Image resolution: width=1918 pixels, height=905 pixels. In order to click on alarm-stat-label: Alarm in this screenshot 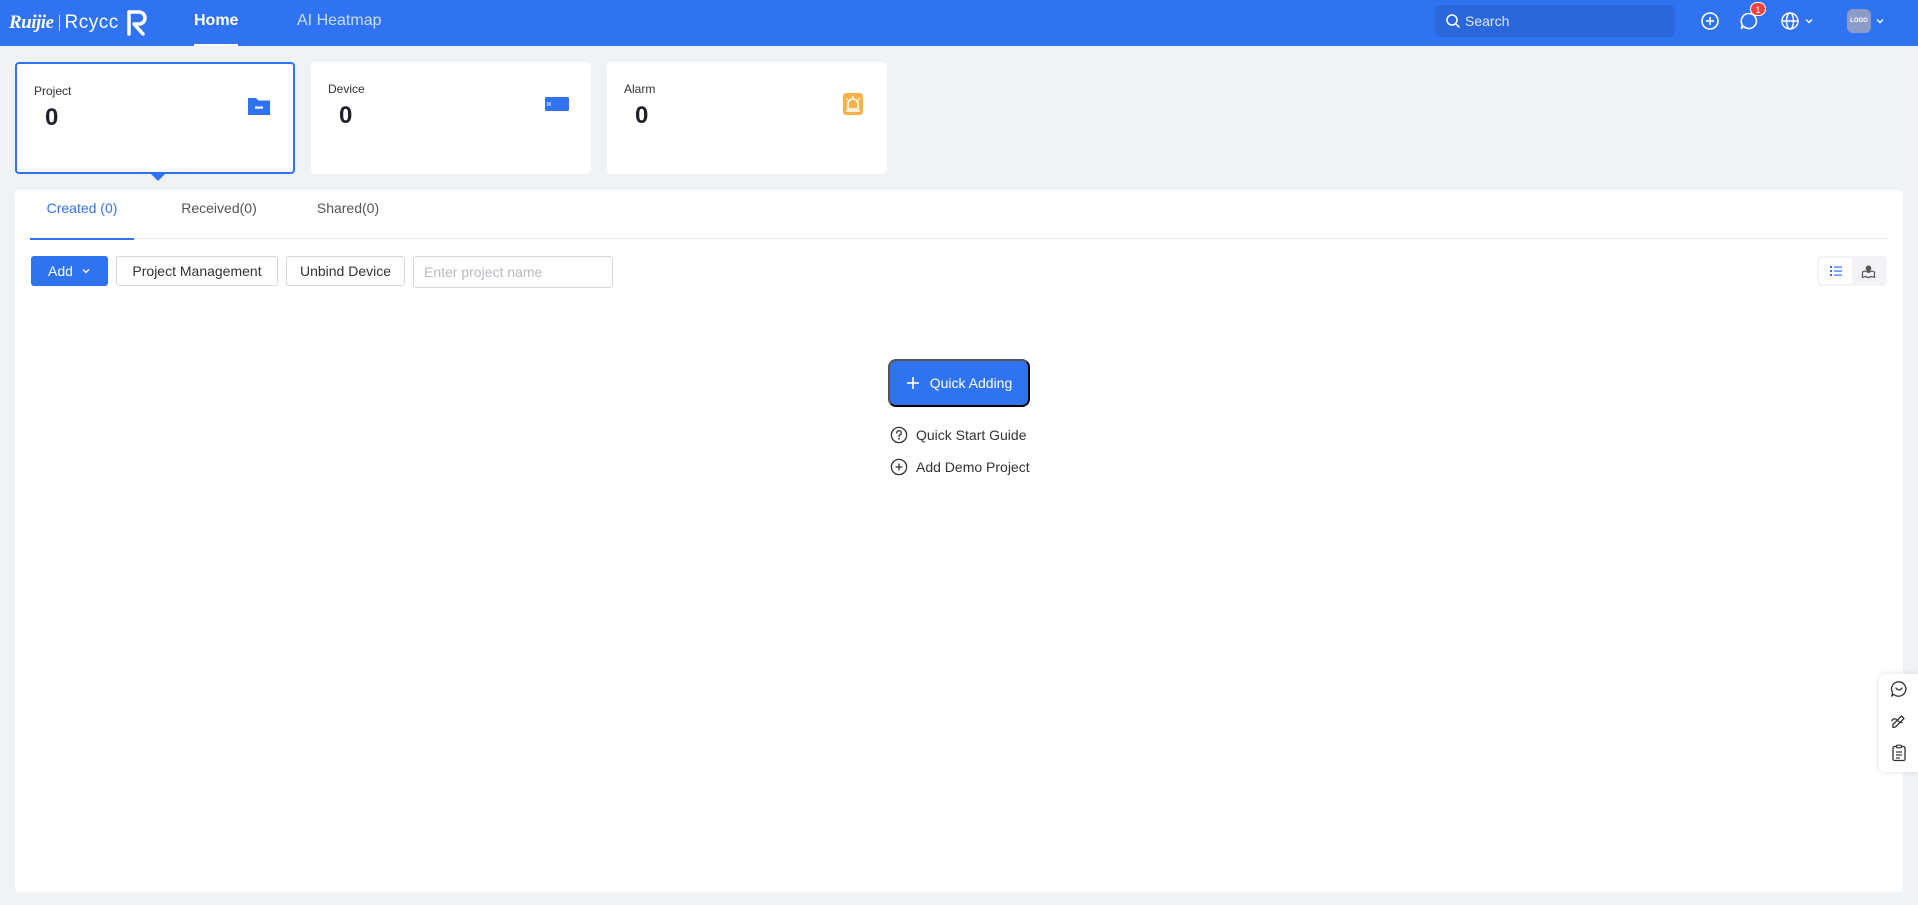, I will do `click(640, 89)`.